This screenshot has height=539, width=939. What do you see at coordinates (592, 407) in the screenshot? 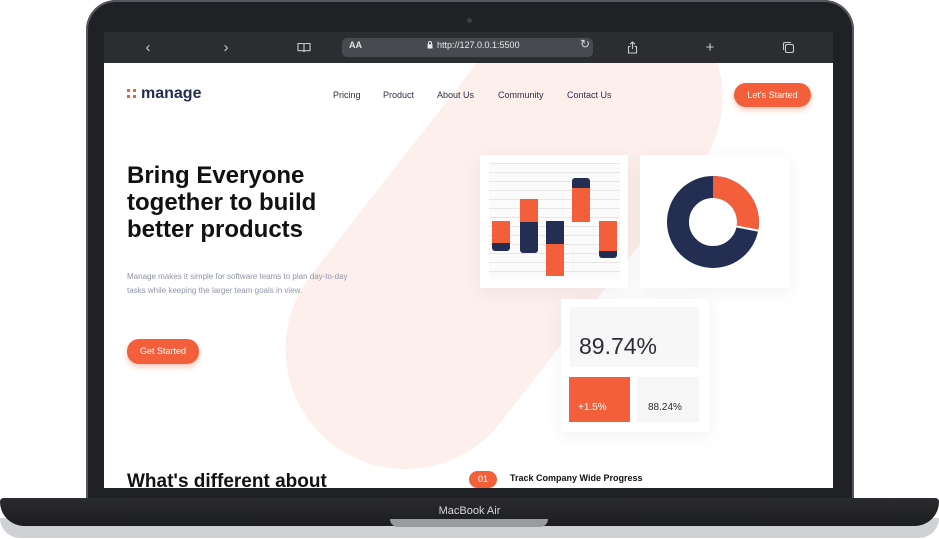
I see `delta-value: +1.5%` at bounding box center [592, 407].